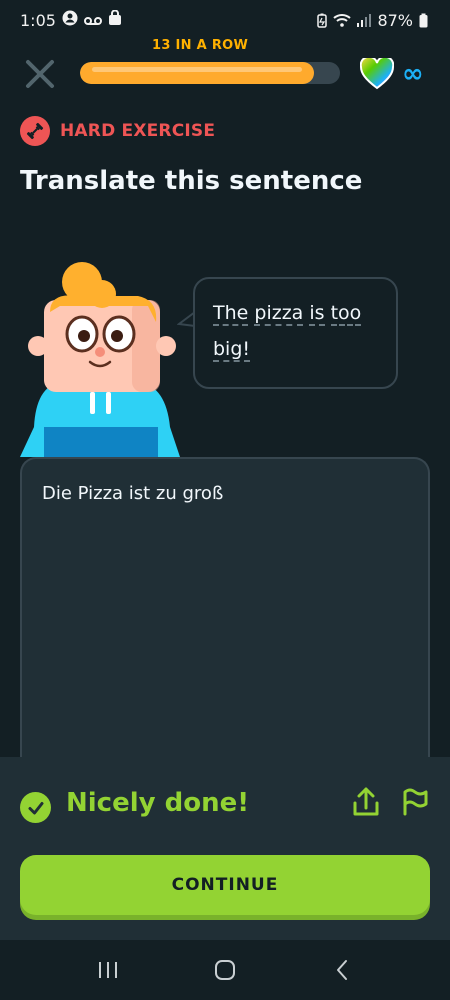  I want to click on feedback-message: Nicely done!, so click(158, 803).